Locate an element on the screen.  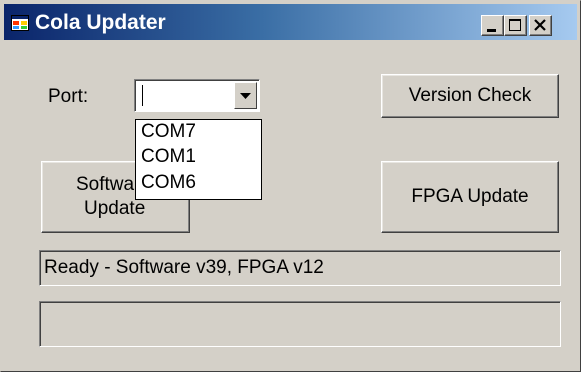
port-option-com1: COM1 is located at coordinates (168, 157).